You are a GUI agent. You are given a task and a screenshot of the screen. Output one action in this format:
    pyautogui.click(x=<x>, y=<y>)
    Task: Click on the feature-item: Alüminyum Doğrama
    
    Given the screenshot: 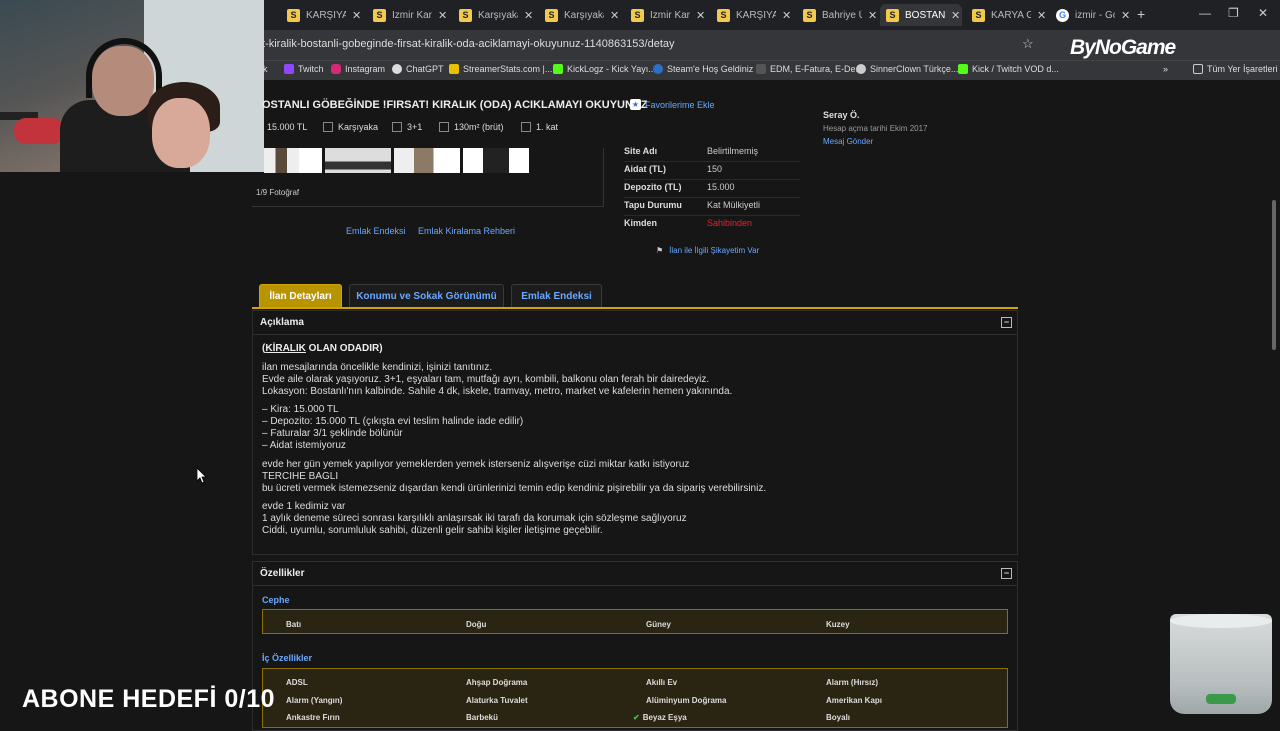 What is the action you would take?
    pyautogui.click(x=686, y=700)
    